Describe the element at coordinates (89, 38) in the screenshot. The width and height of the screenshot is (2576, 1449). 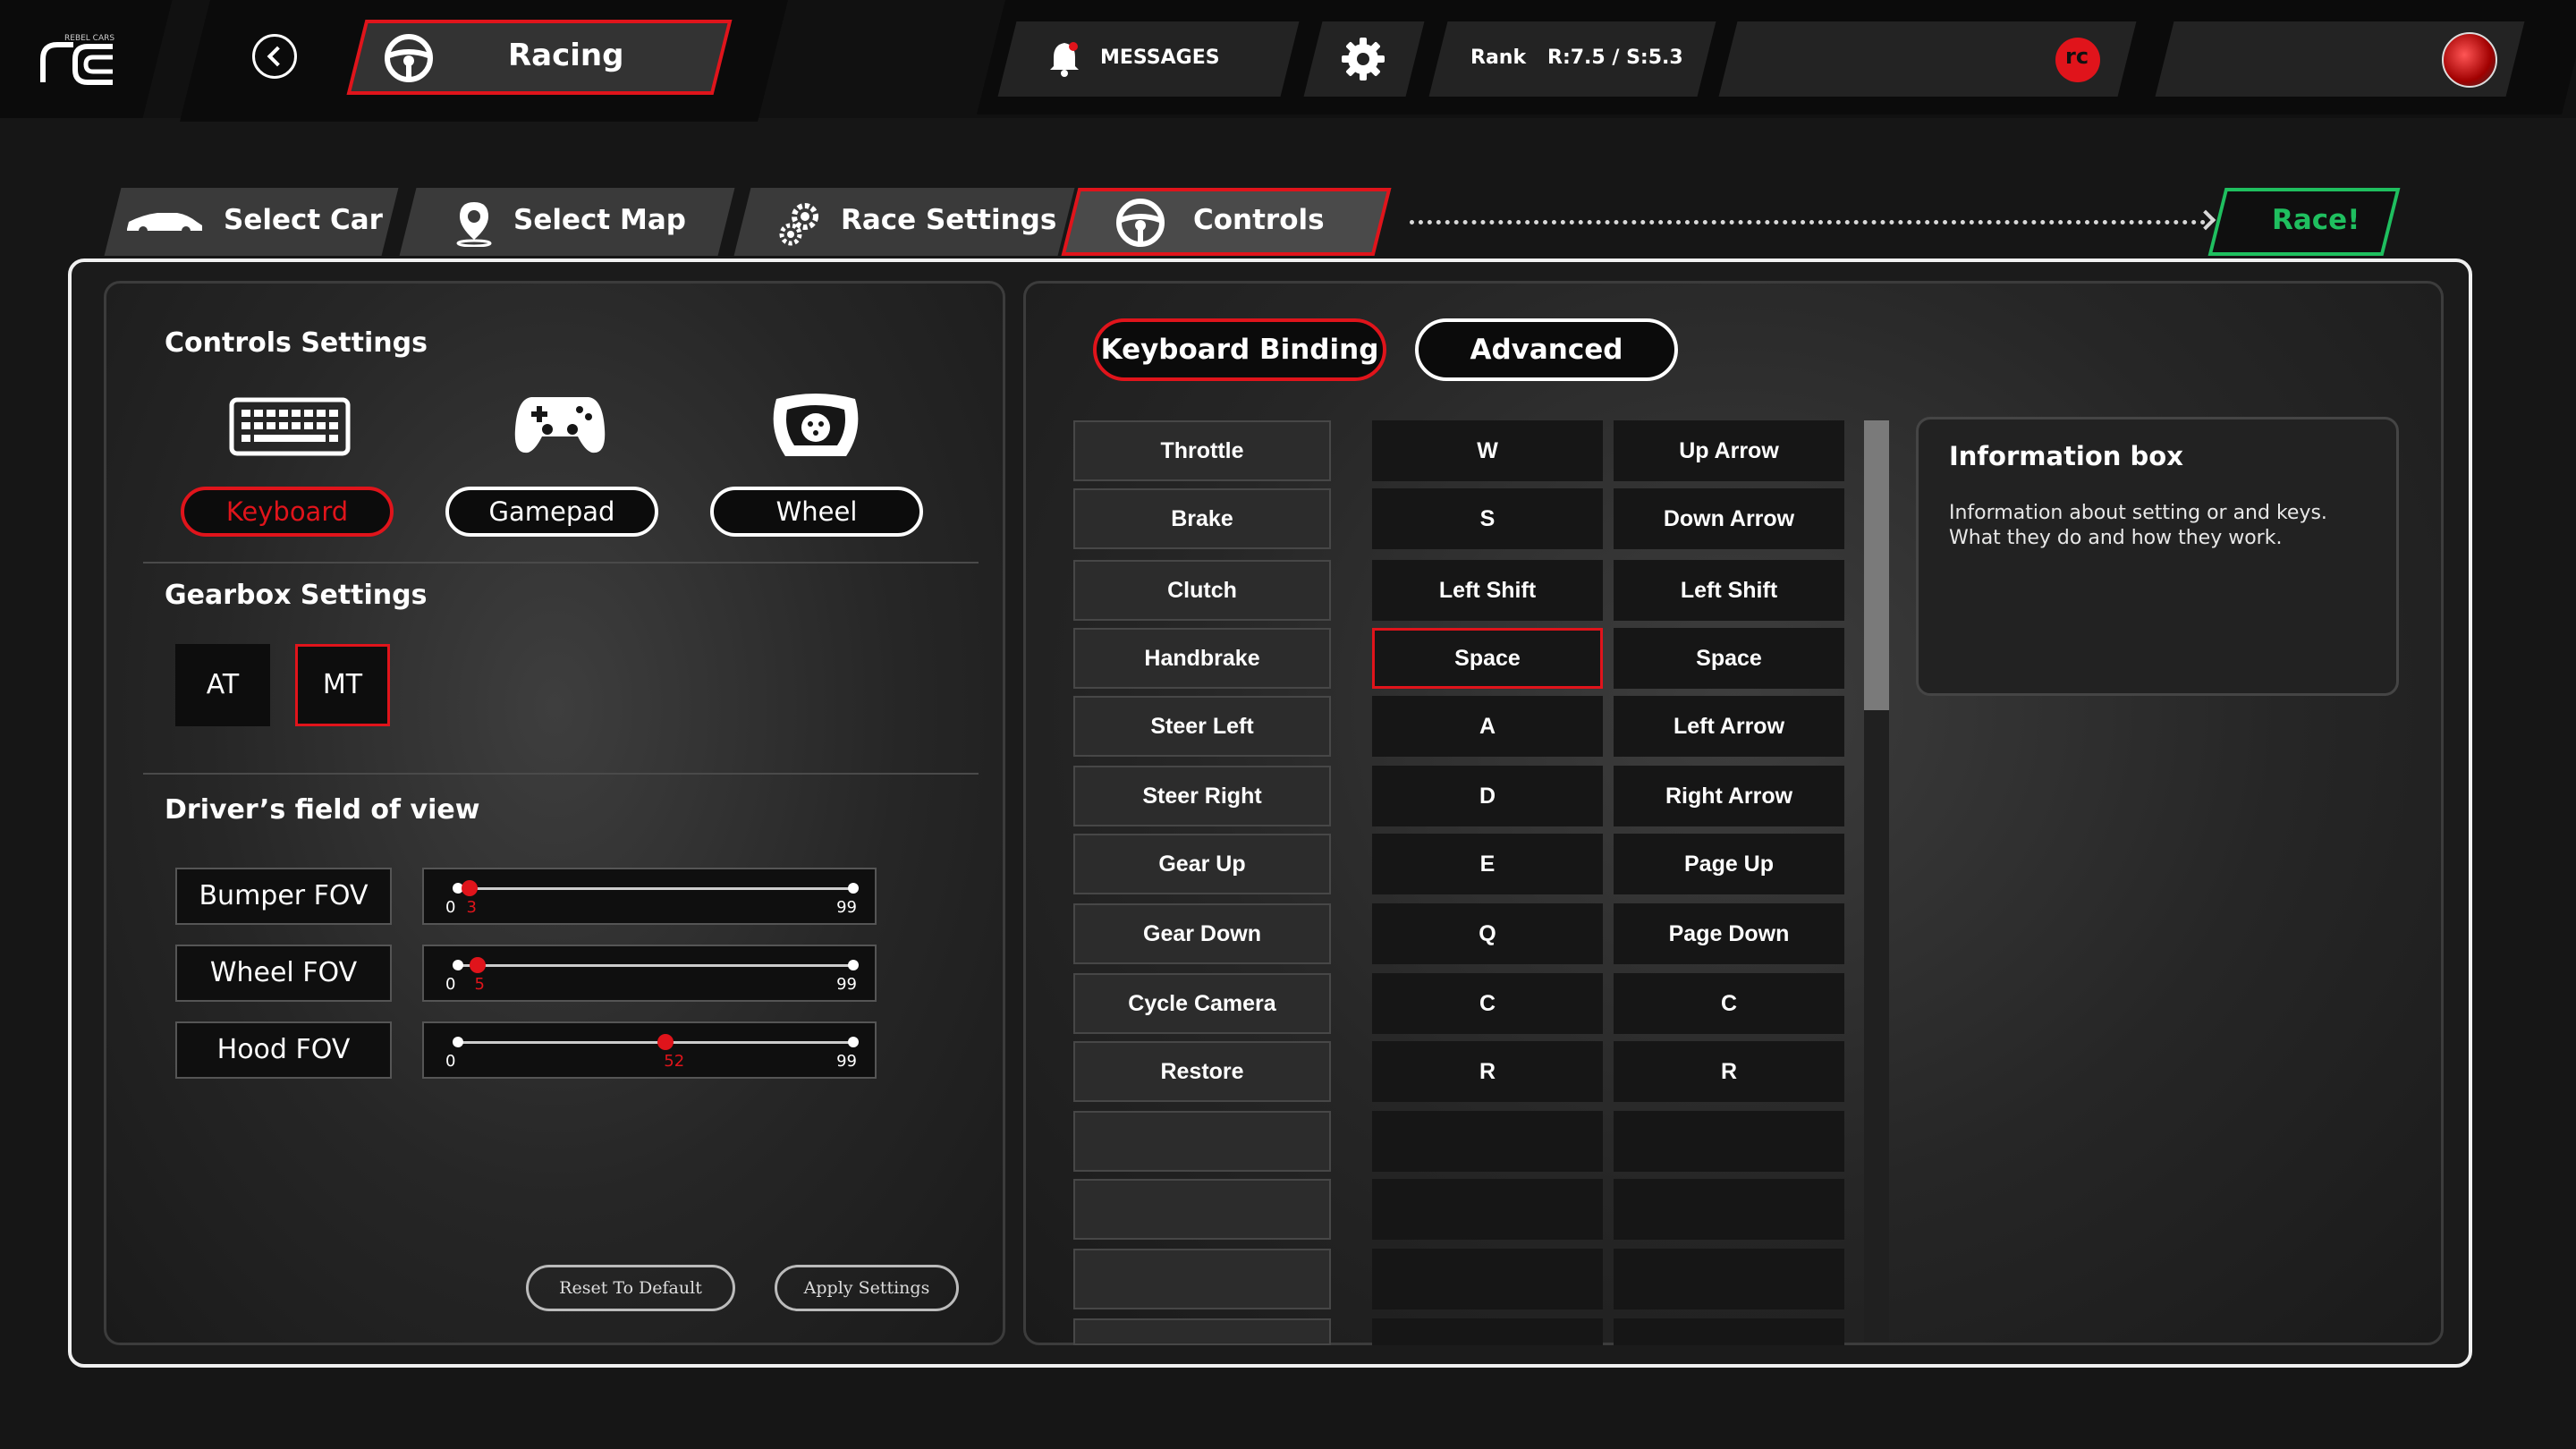
I see `logo-text: REBEL CARS` at that location.